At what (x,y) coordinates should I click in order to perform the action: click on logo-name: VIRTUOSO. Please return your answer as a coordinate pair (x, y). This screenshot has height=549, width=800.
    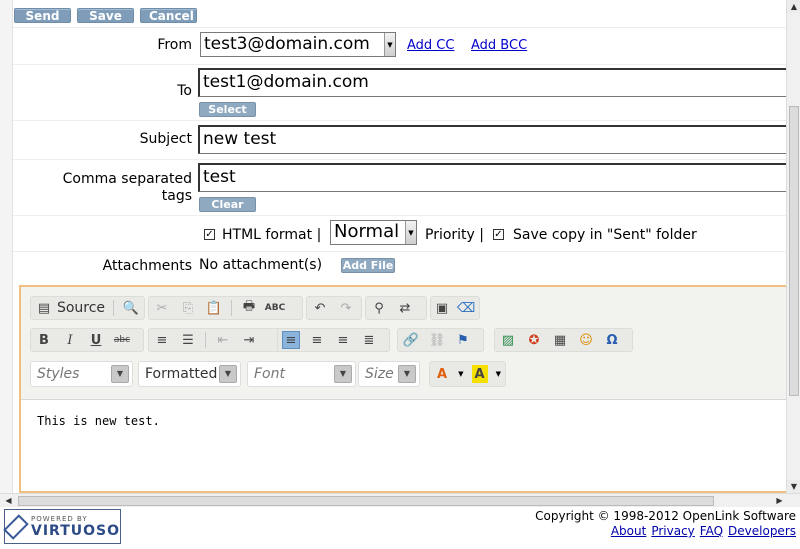
    Looking at the image, I should click on (75, 530).